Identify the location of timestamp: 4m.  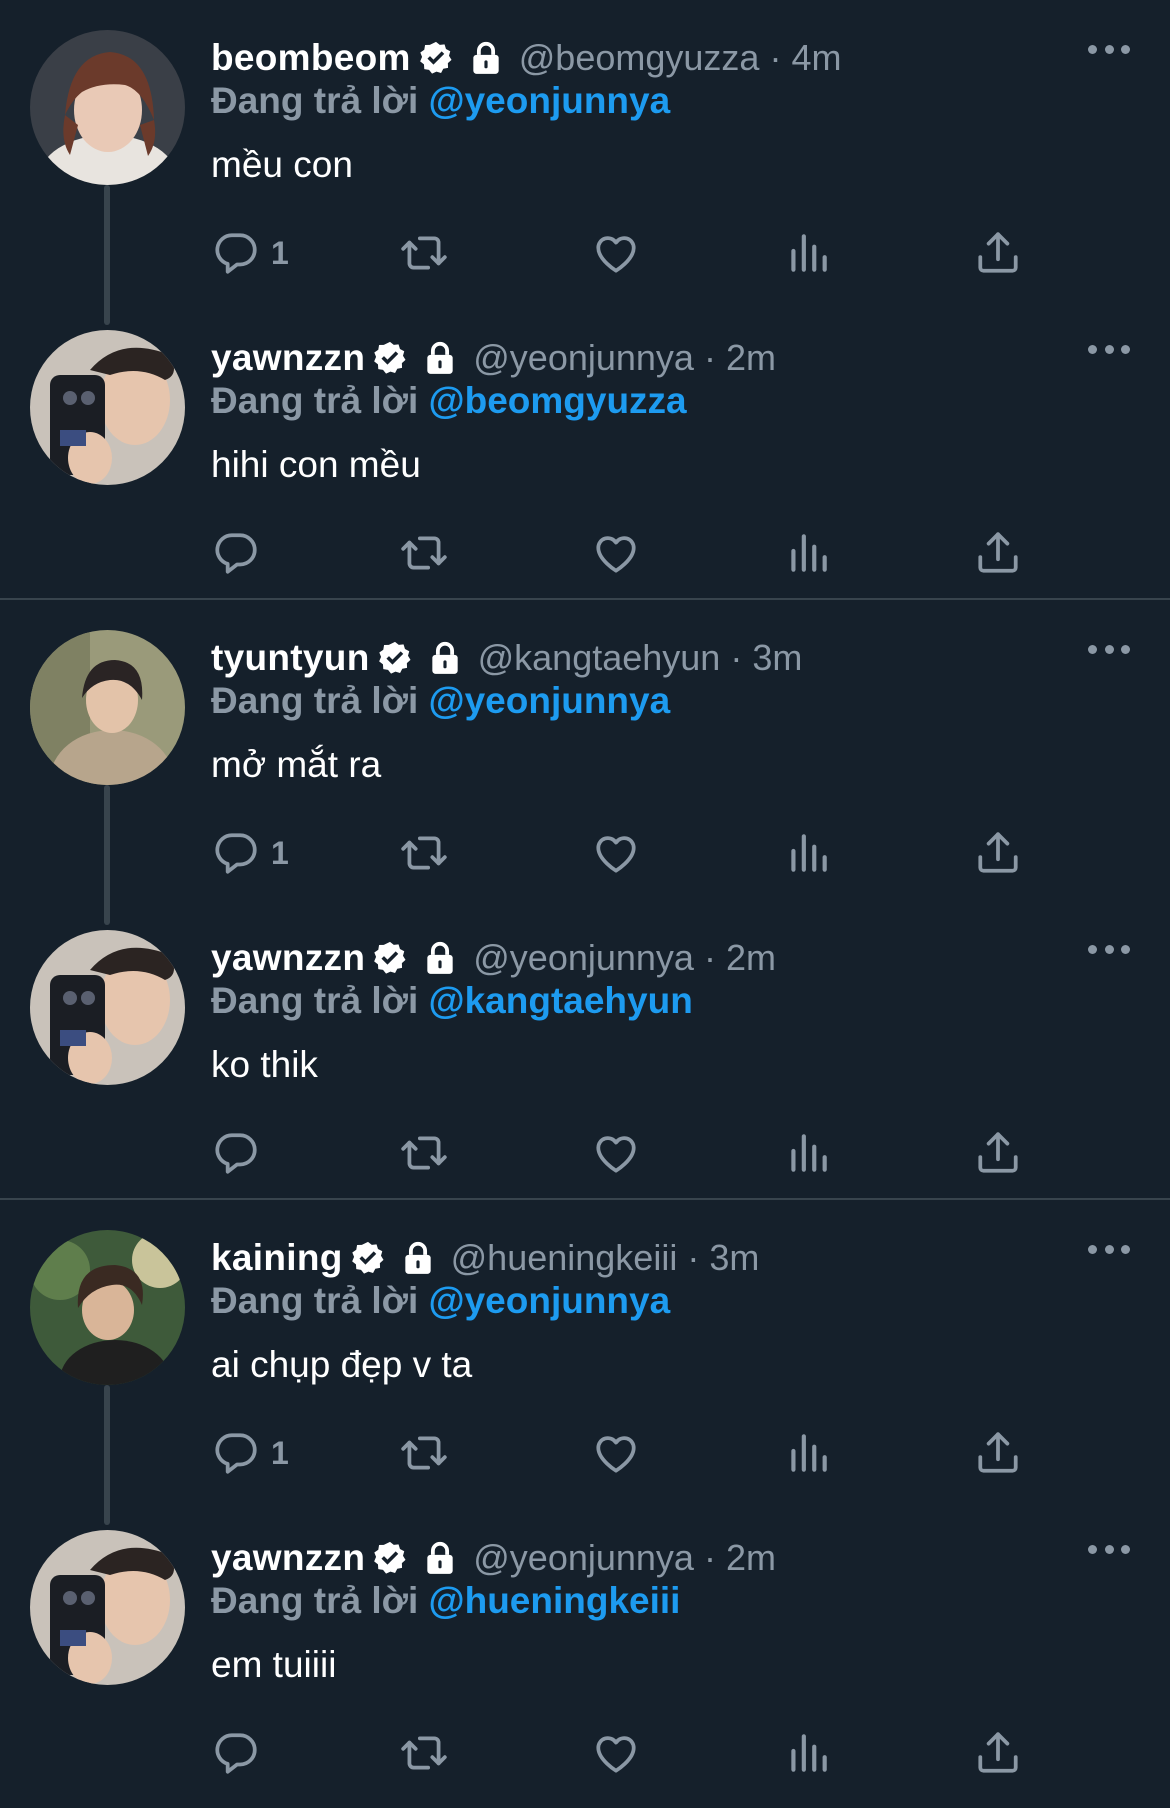
(816, 58).